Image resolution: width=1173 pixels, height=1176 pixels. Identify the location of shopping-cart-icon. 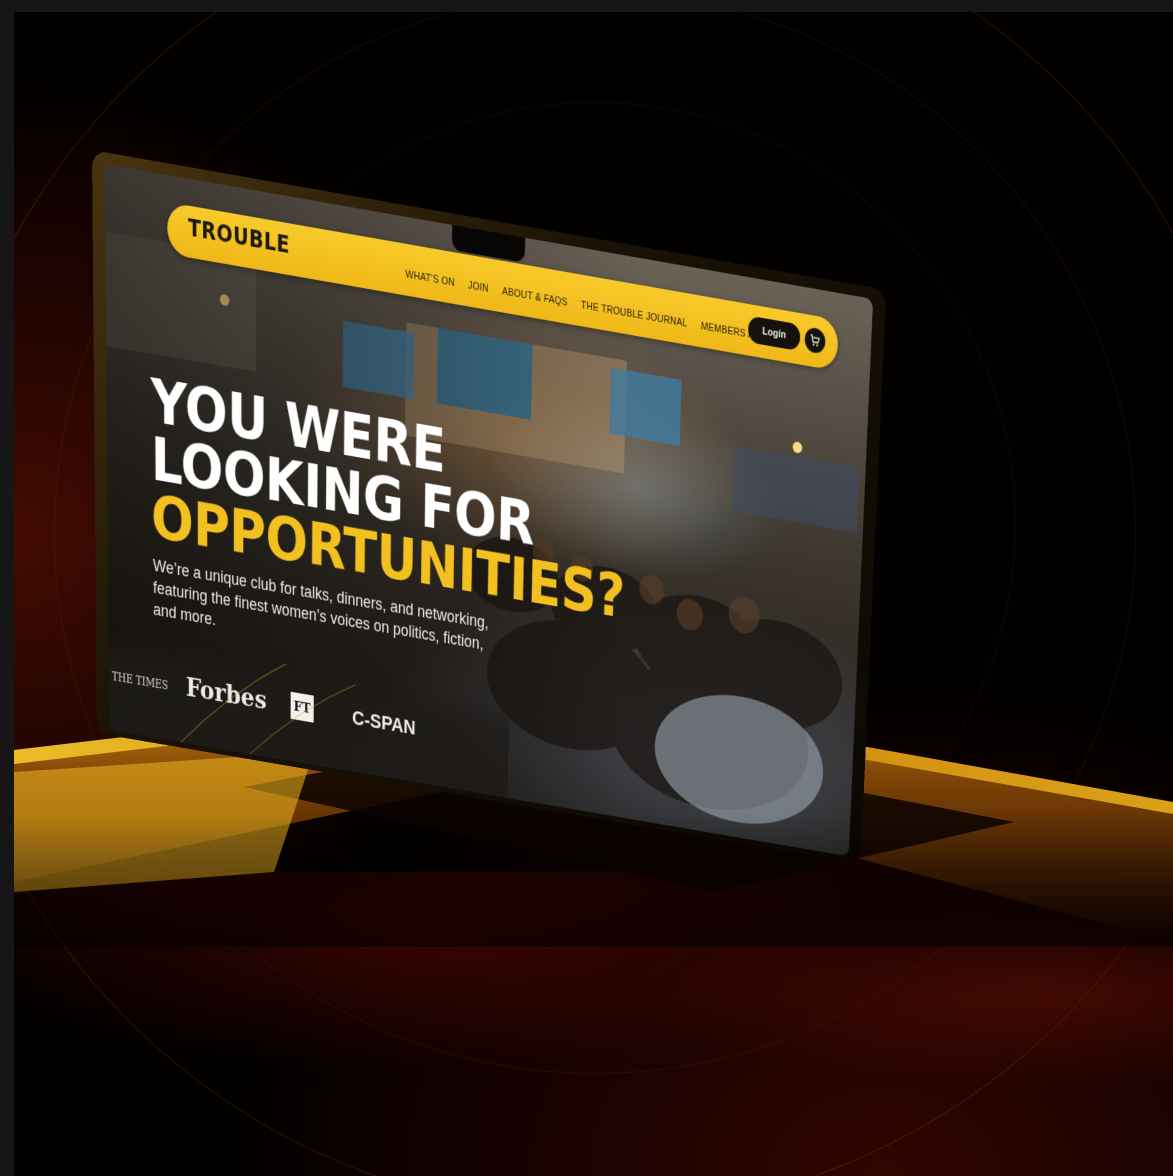
(815, 340).